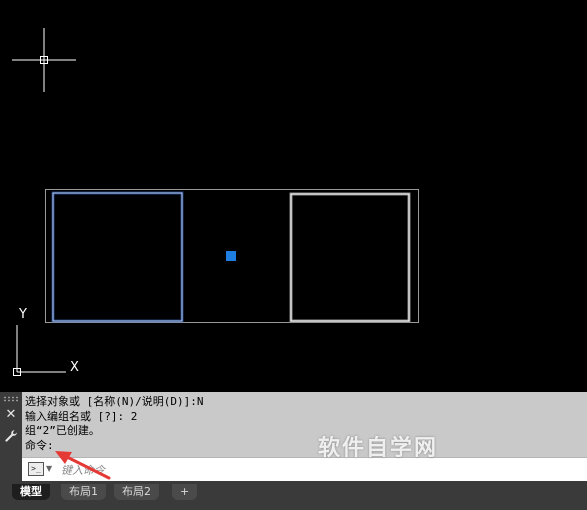 This screenshot has width=587, height=510. Describe the element at coordinates (293, 495) in the screenshot. I see `layout-tab-bar: 模型 布局1 布局2 +` at that location.